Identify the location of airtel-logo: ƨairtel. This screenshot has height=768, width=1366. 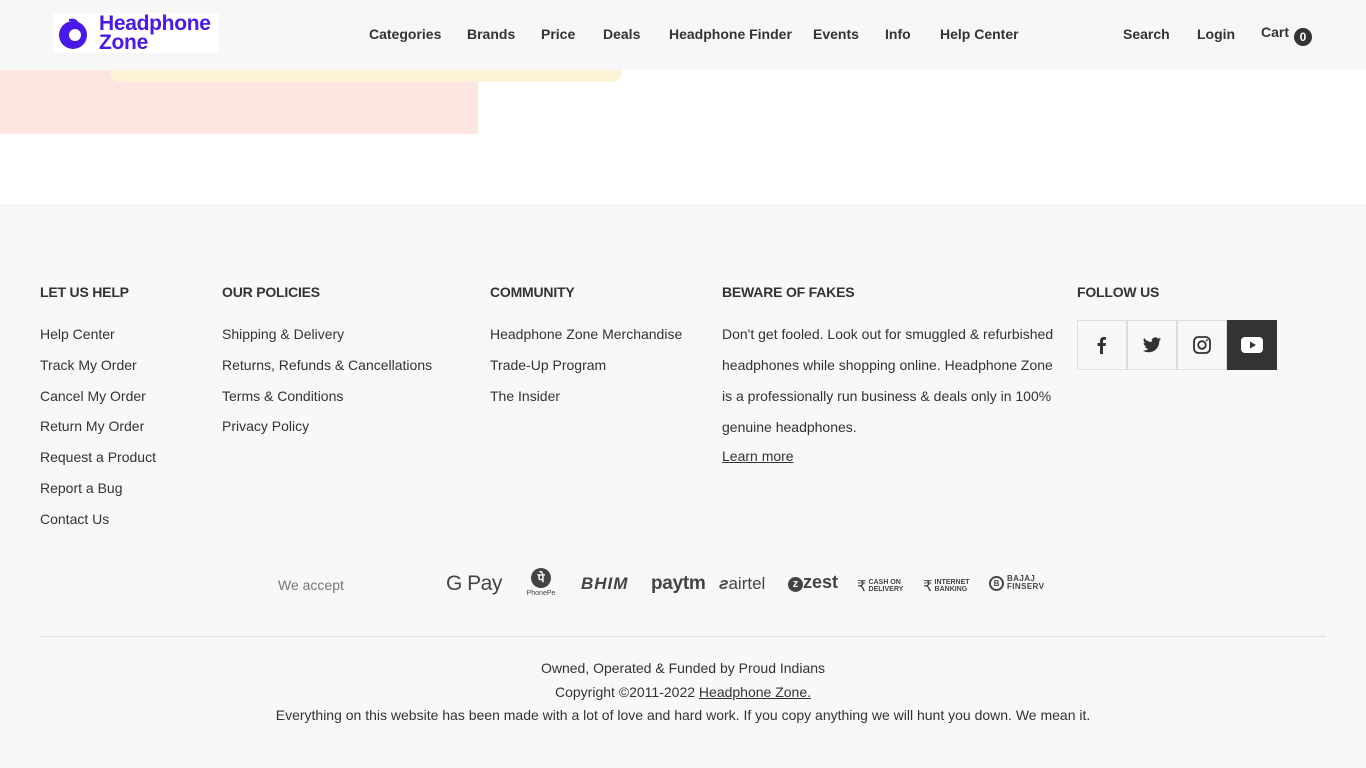
(742, 584).